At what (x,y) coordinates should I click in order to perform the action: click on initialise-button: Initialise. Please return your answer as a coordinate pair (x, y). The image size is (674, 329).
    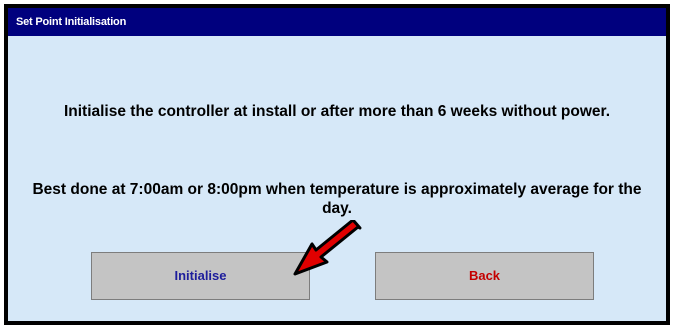
    Looking at the image, I should click on (200, 276).